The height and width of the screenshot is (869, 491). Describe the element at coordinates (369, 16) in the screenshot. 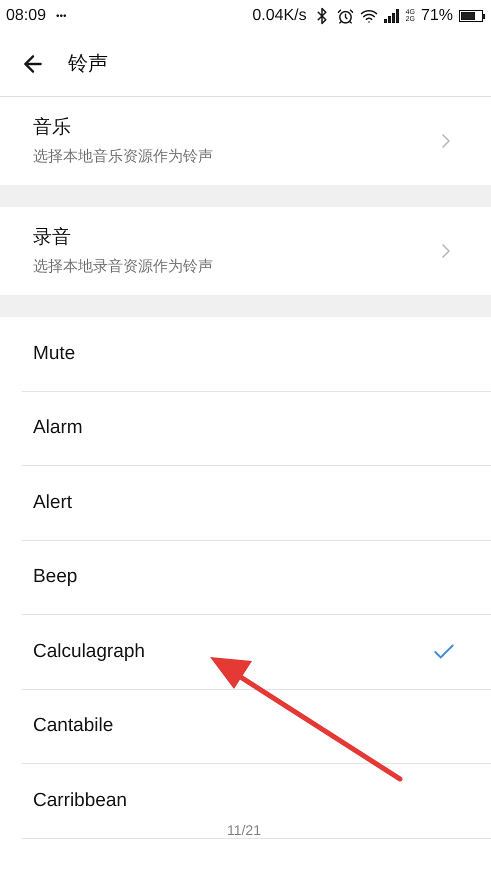

I see `wifi-icon` at that location.